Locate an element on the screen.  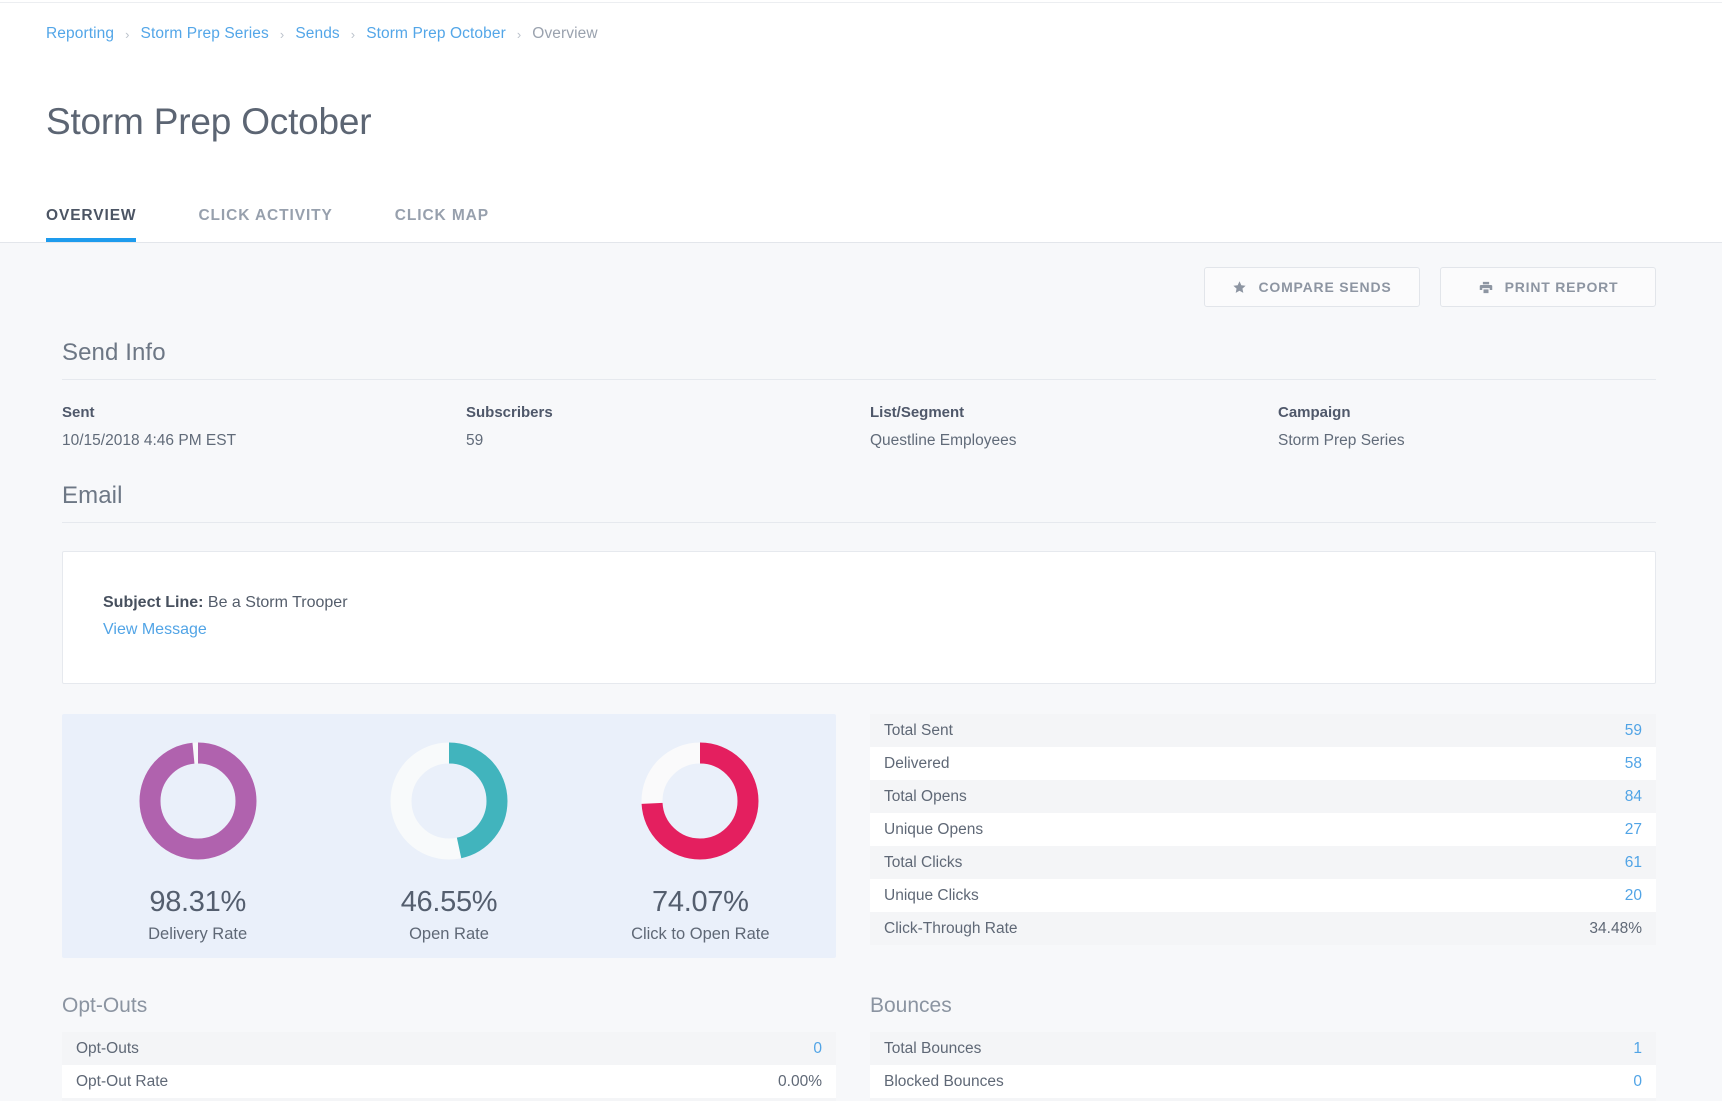
stat-label: Total Sent is located at coordinates (918, 730).